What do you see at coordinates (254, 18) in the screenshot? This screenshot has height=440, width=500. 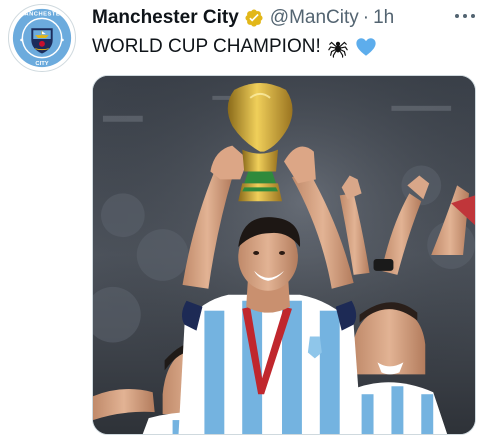 I see `verified-badge-icon` at bounding box center [254, 18].